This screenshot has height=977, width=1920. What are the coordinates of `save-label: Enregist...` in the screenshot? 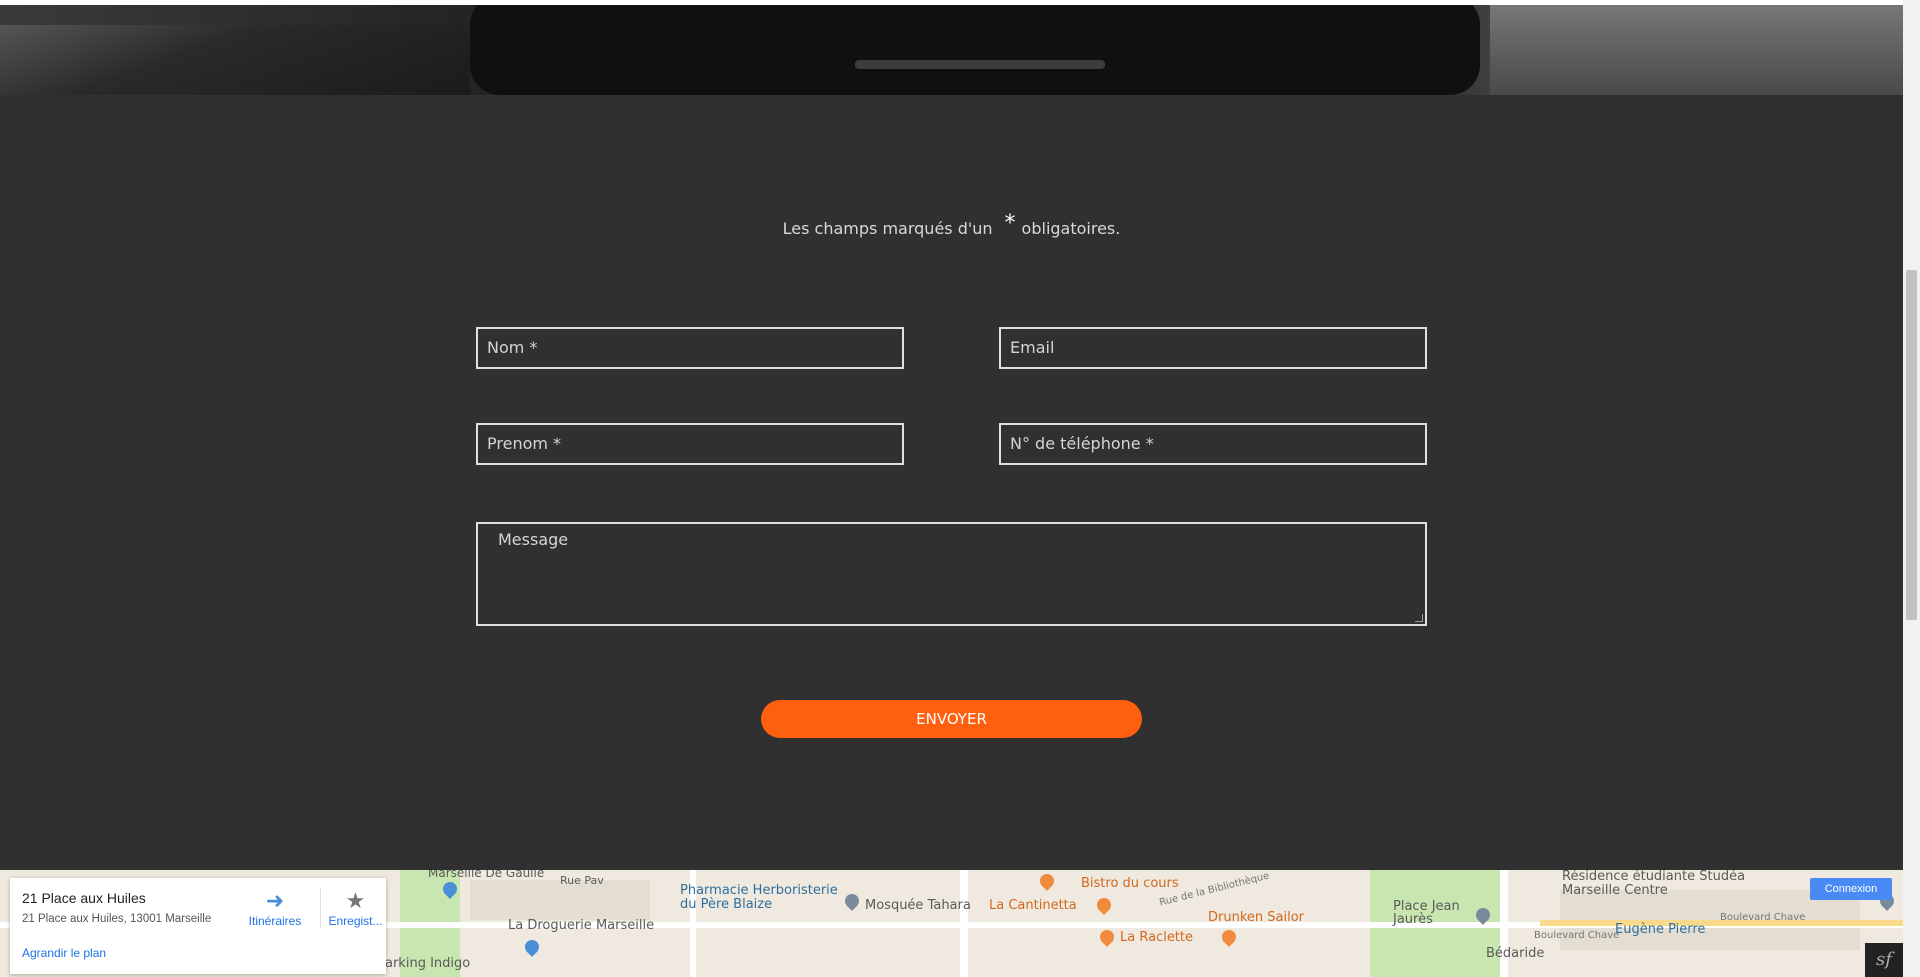 It's located at (355, 921).